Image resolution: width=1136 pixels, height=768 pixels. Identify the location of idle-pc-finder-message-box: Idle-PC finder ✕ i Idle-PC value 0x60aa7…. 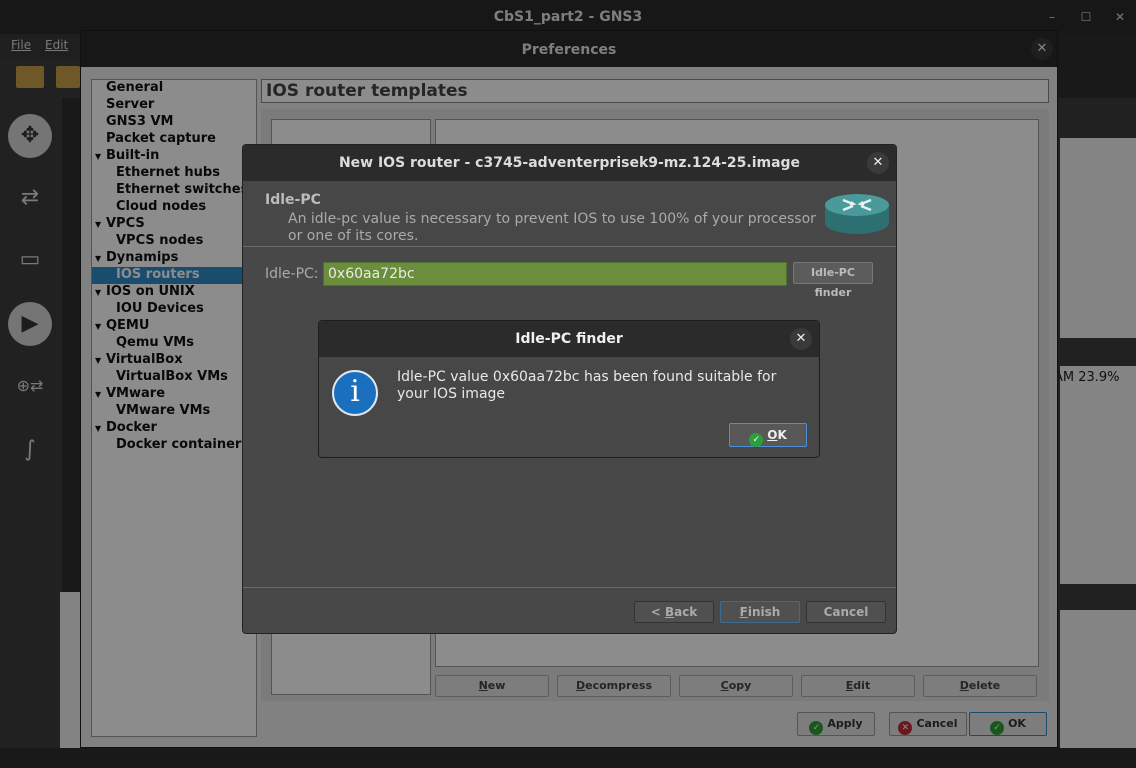
(569, 389).